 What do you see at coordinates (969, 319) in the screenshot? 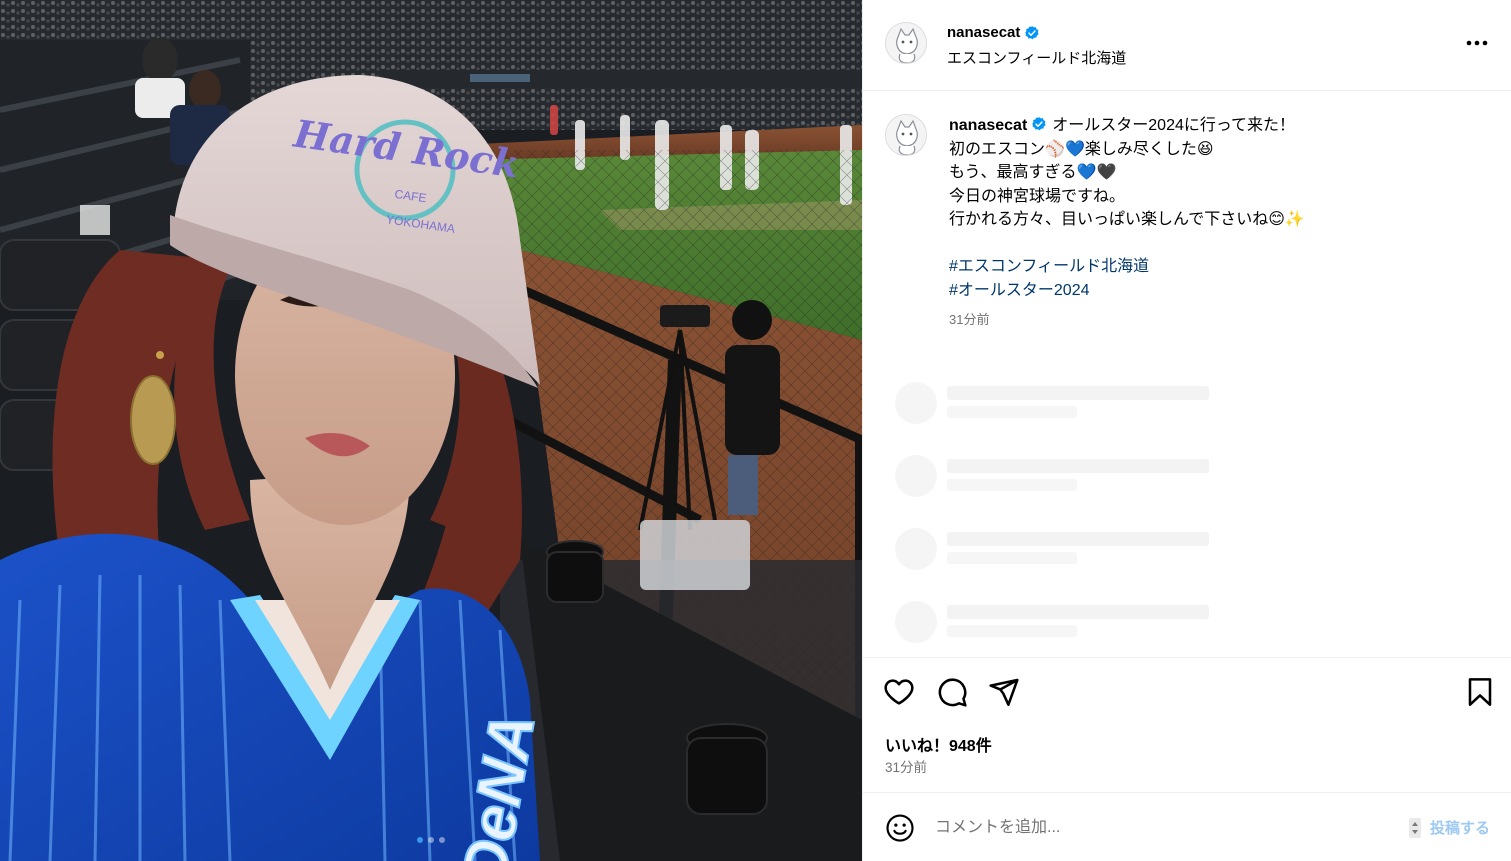
I see `caption-timestamp: 31分前` at bounding box center [969, 319].